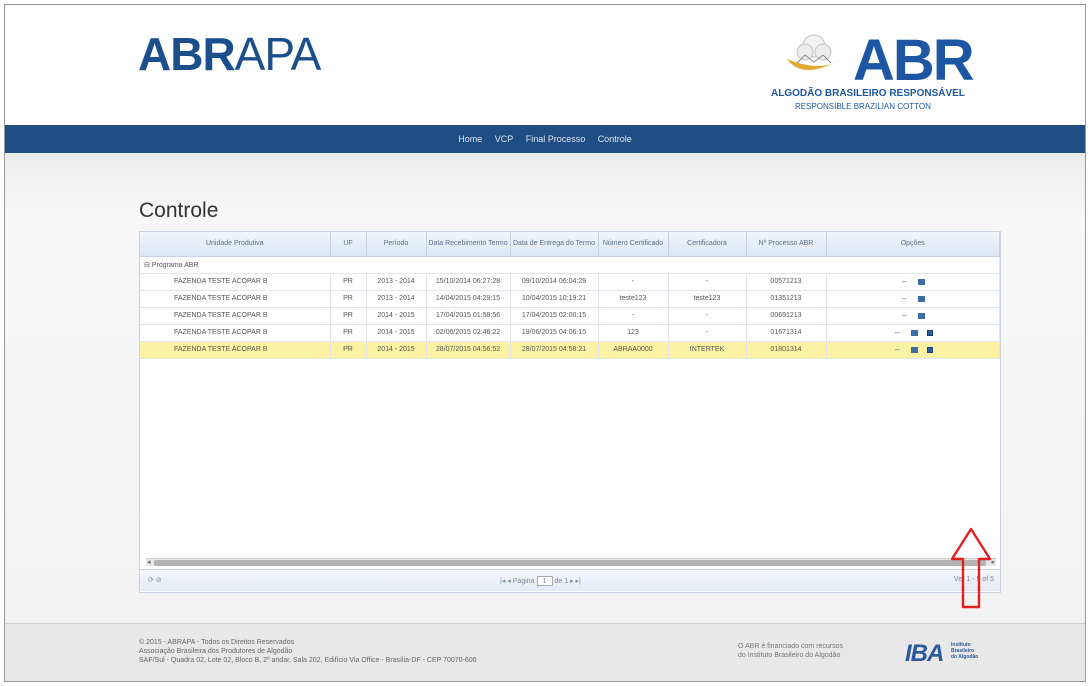 This screenshot has width=1090, height=686. I want to click on col-uf: UF, so click(348, 244).